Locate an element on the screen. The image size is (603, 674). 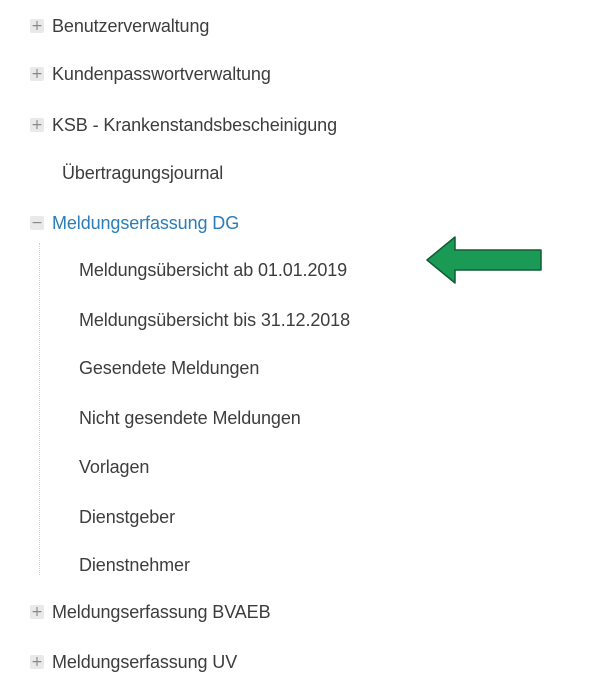
subitem-label: Dienstnehmer is located at coordinates (134, 564).